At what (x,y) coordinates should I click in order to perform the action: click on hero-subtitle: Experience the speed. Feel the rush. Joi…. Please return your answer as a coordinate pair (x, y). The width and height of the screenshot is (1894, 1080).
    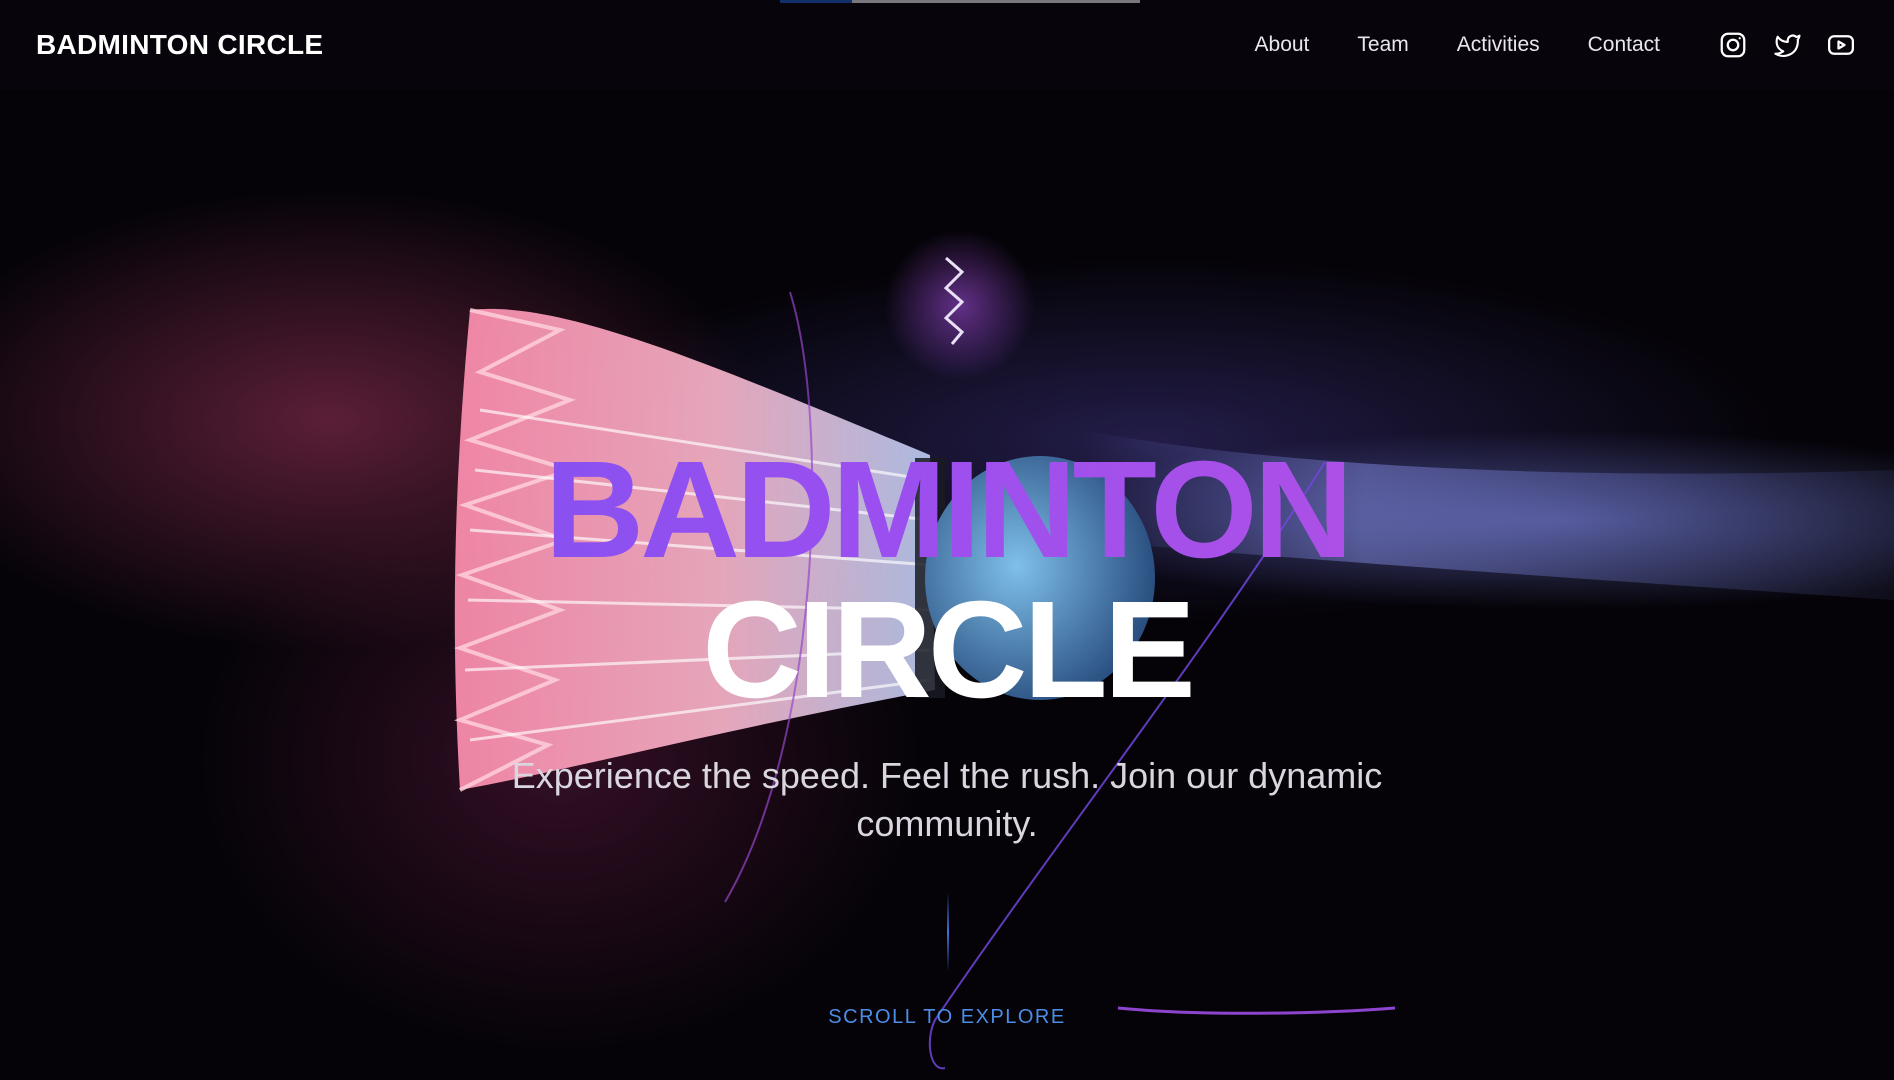
    Looking at the image, I should click on (947, 799).